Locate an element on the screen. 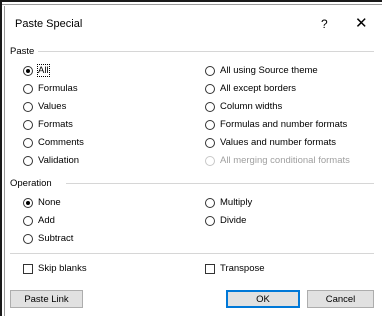 This screenshot has width=382, height=316. paste-except-borders-option: All except borders is located at coordinates (250, 88).